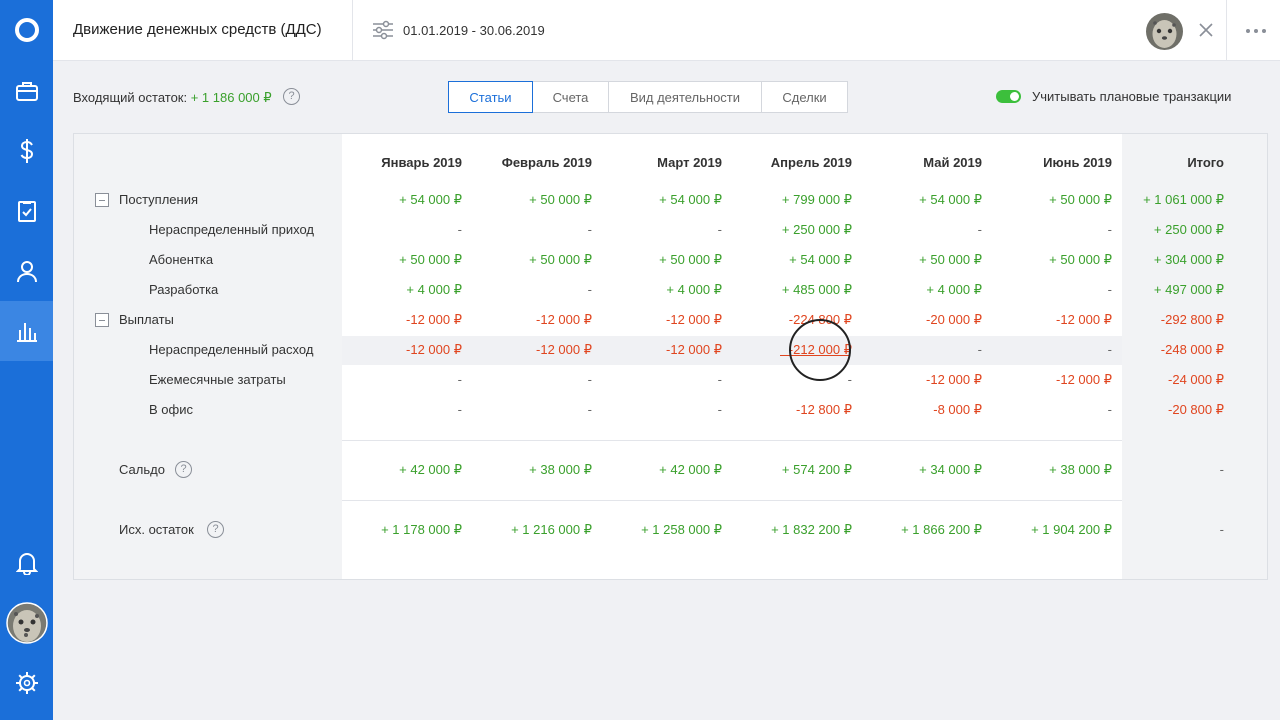  What do you see at coordinates (685, 97) in the screenshot?
I see `tab-activity-type: Вид деятельности` at bounding box center [685, 97].